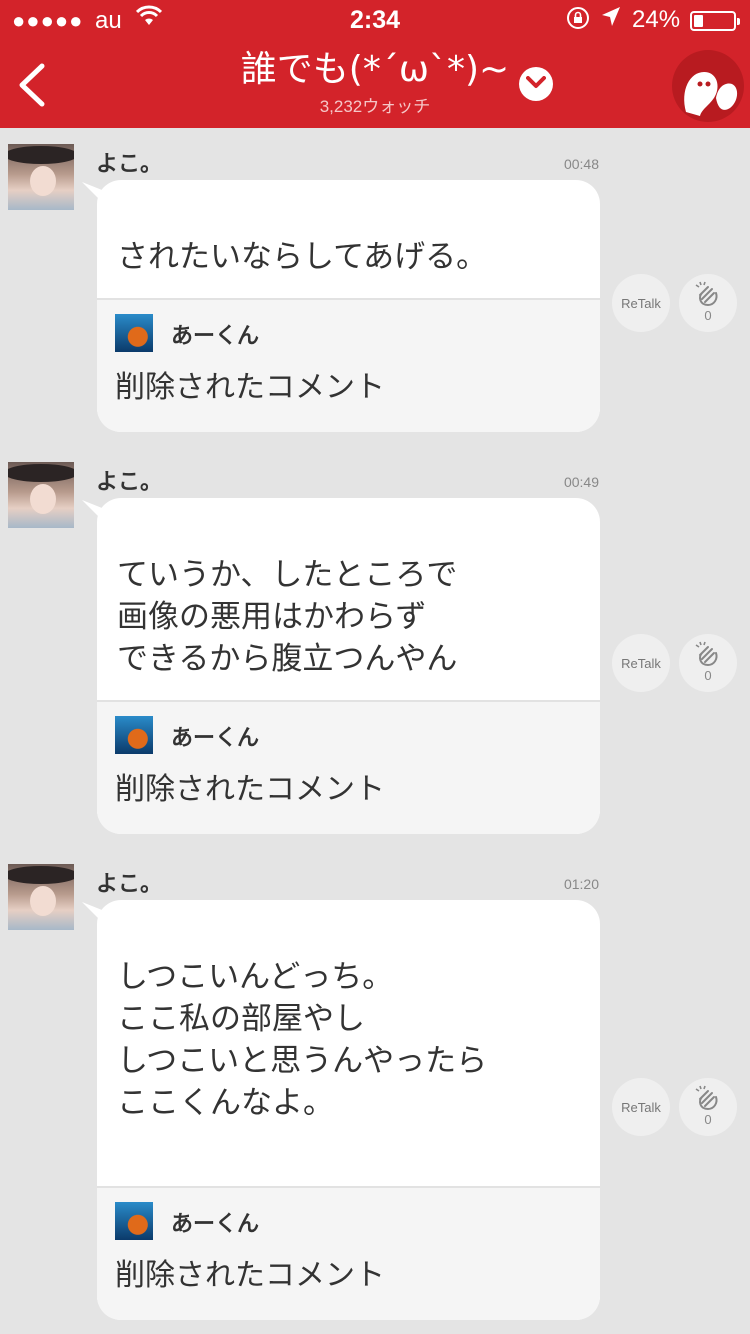  Describe the element at coordinates (375, 106) in the screenshot. I see `watch-count: 3,232ウォッチ` at that location.